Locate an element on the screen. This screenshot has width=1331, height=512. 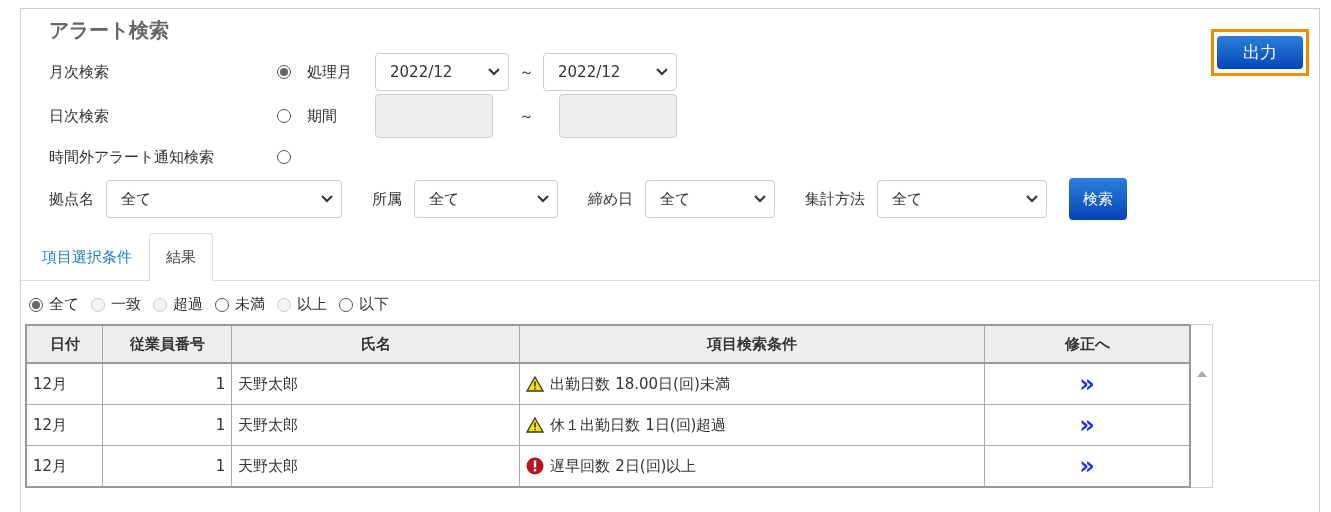
radio-label: 超過 is located at coordinates (188, 304).